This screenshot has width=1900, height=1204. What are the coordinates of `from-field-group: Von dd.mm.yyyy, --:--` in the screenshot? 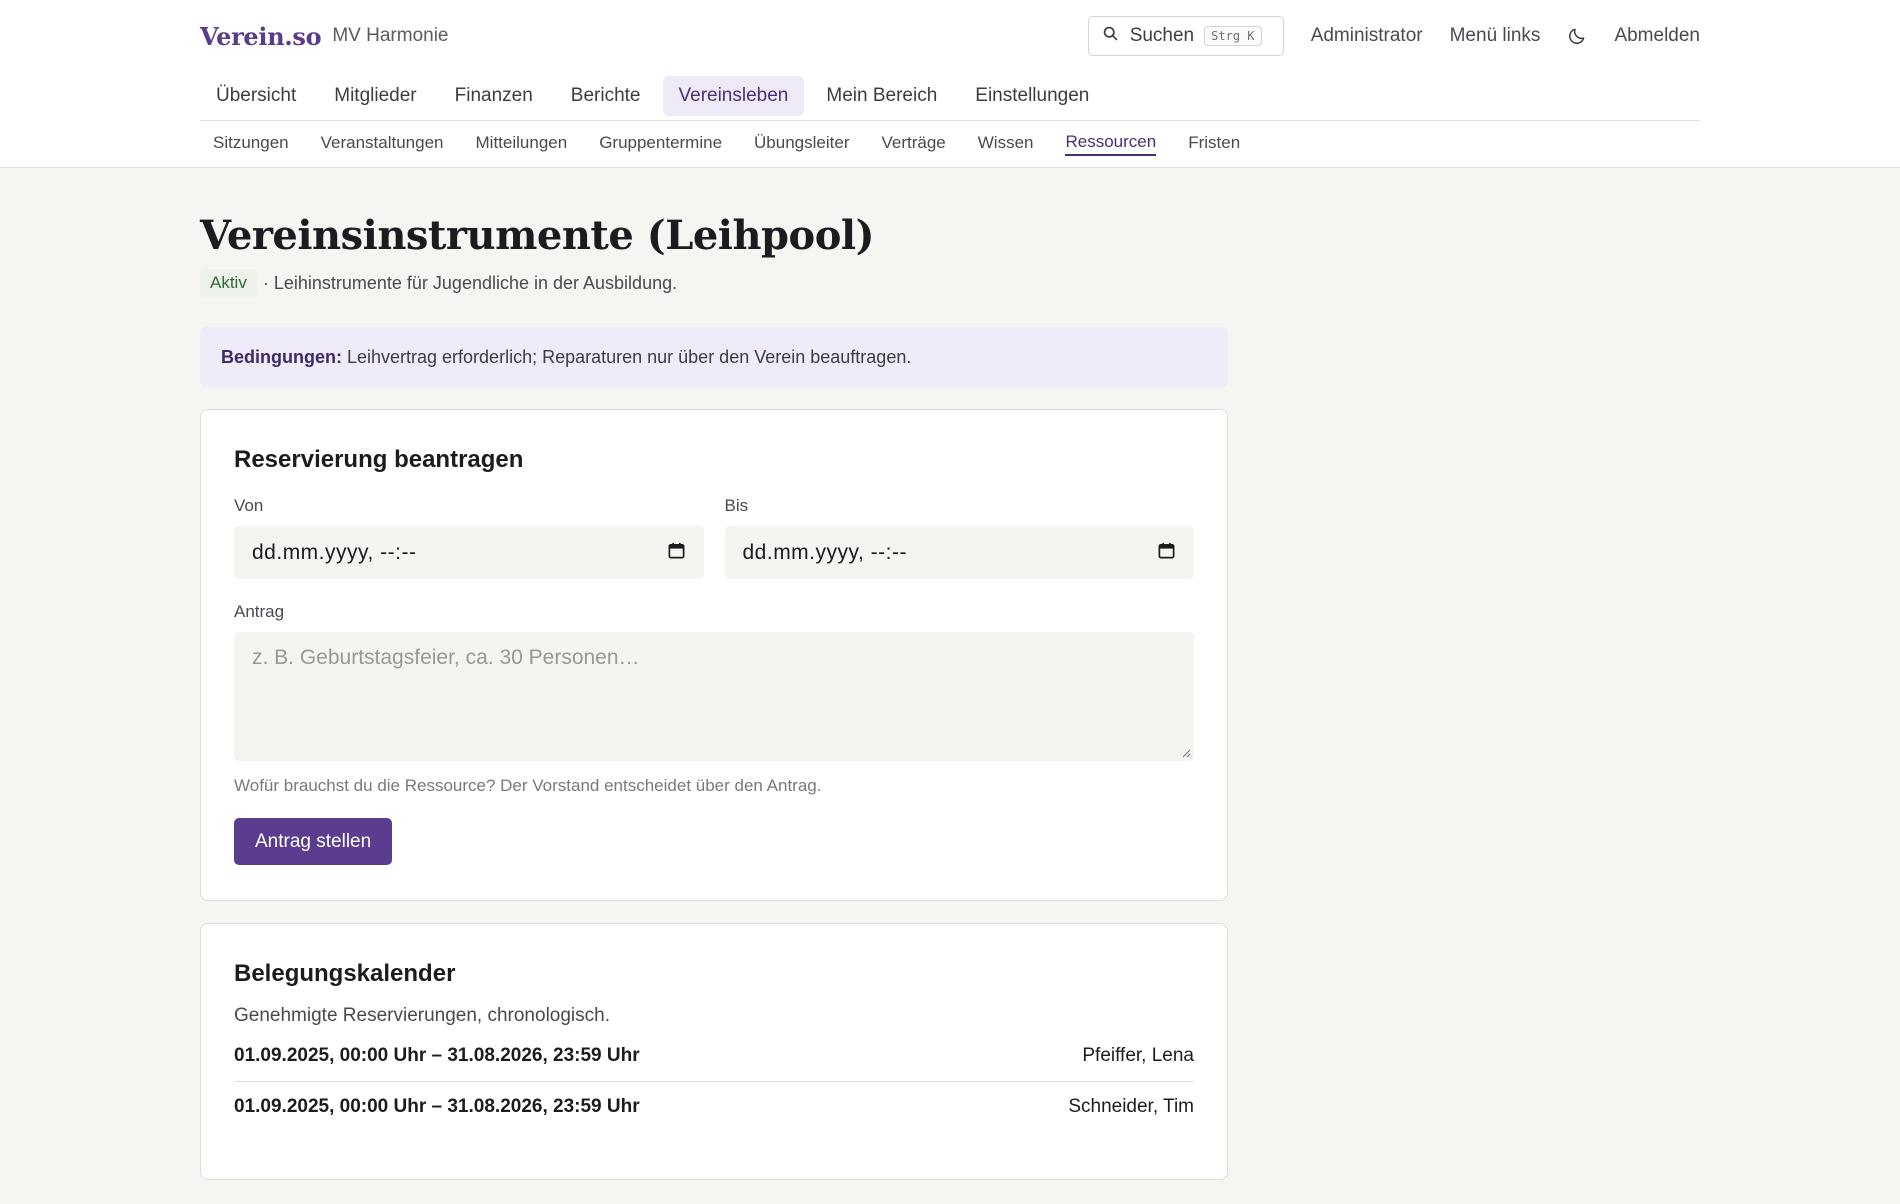 It's located at (469, 537).